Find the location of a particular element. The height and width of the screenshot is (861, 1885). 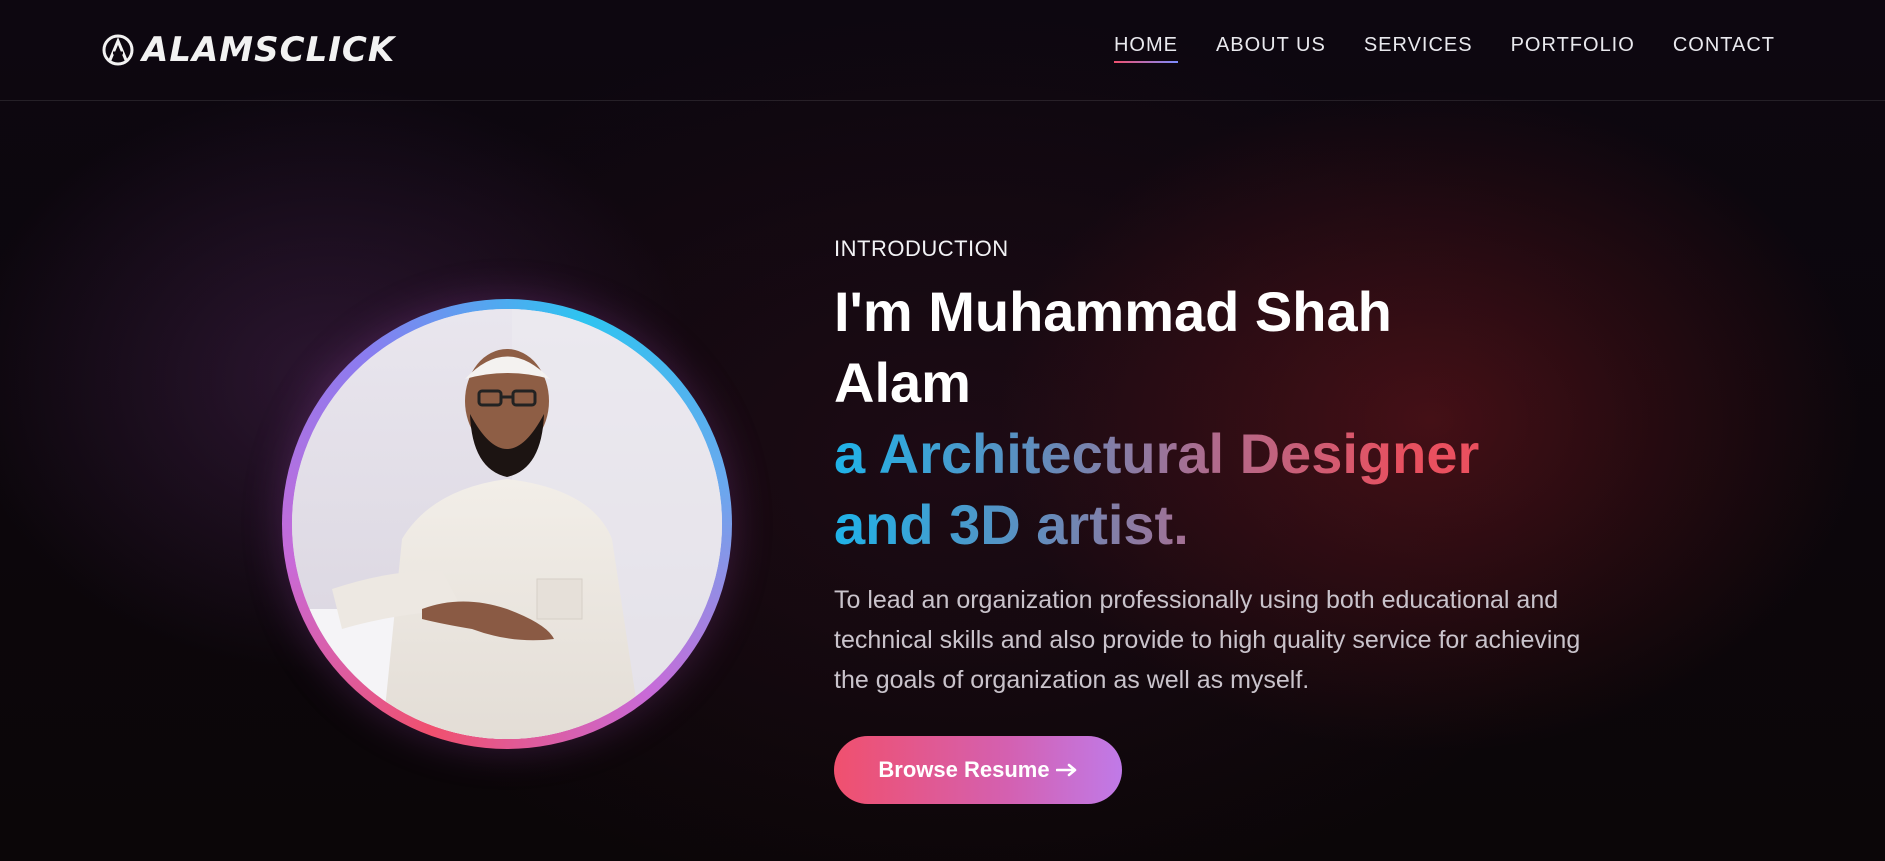

intro-label: INTRODUCTION is located at coordinates (921, 248).